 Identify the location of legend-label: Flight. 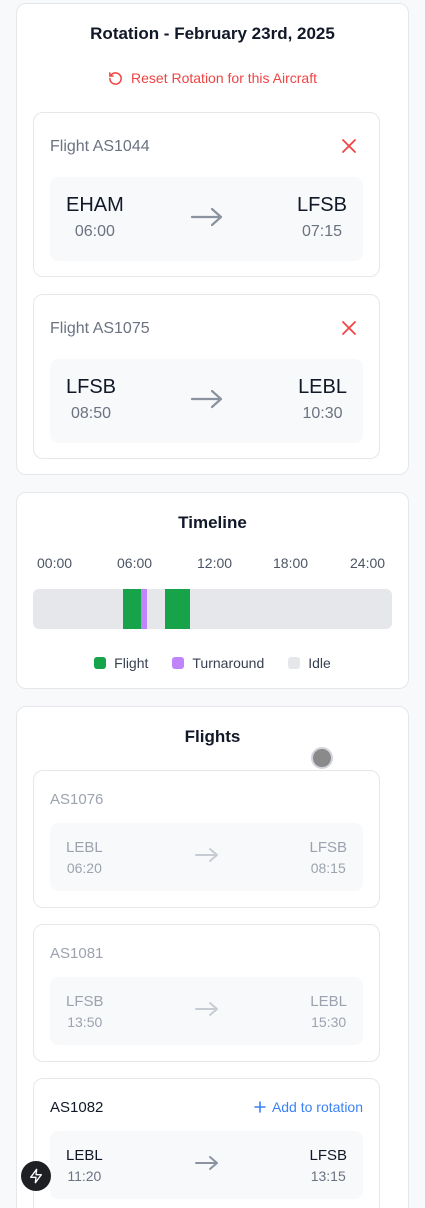
(131, 663).